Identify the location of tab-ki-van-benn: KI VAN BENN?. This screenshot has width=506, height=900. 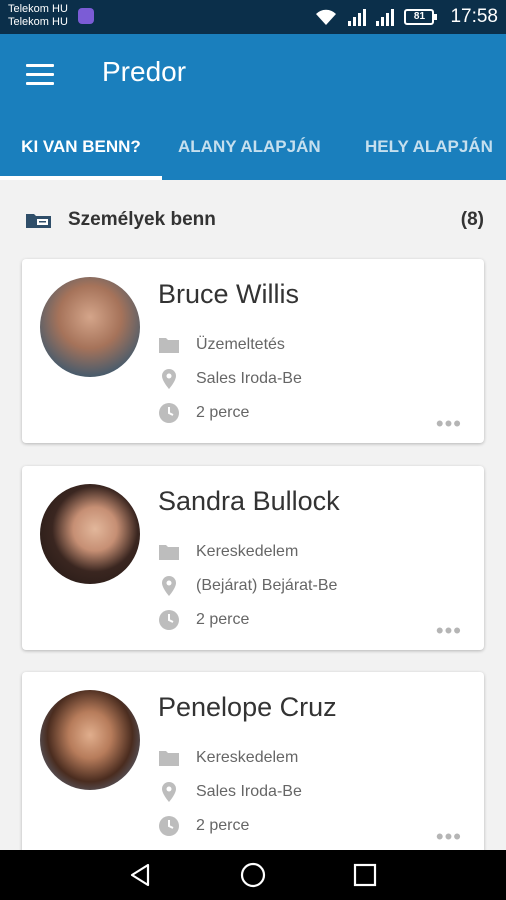
(81, 153).